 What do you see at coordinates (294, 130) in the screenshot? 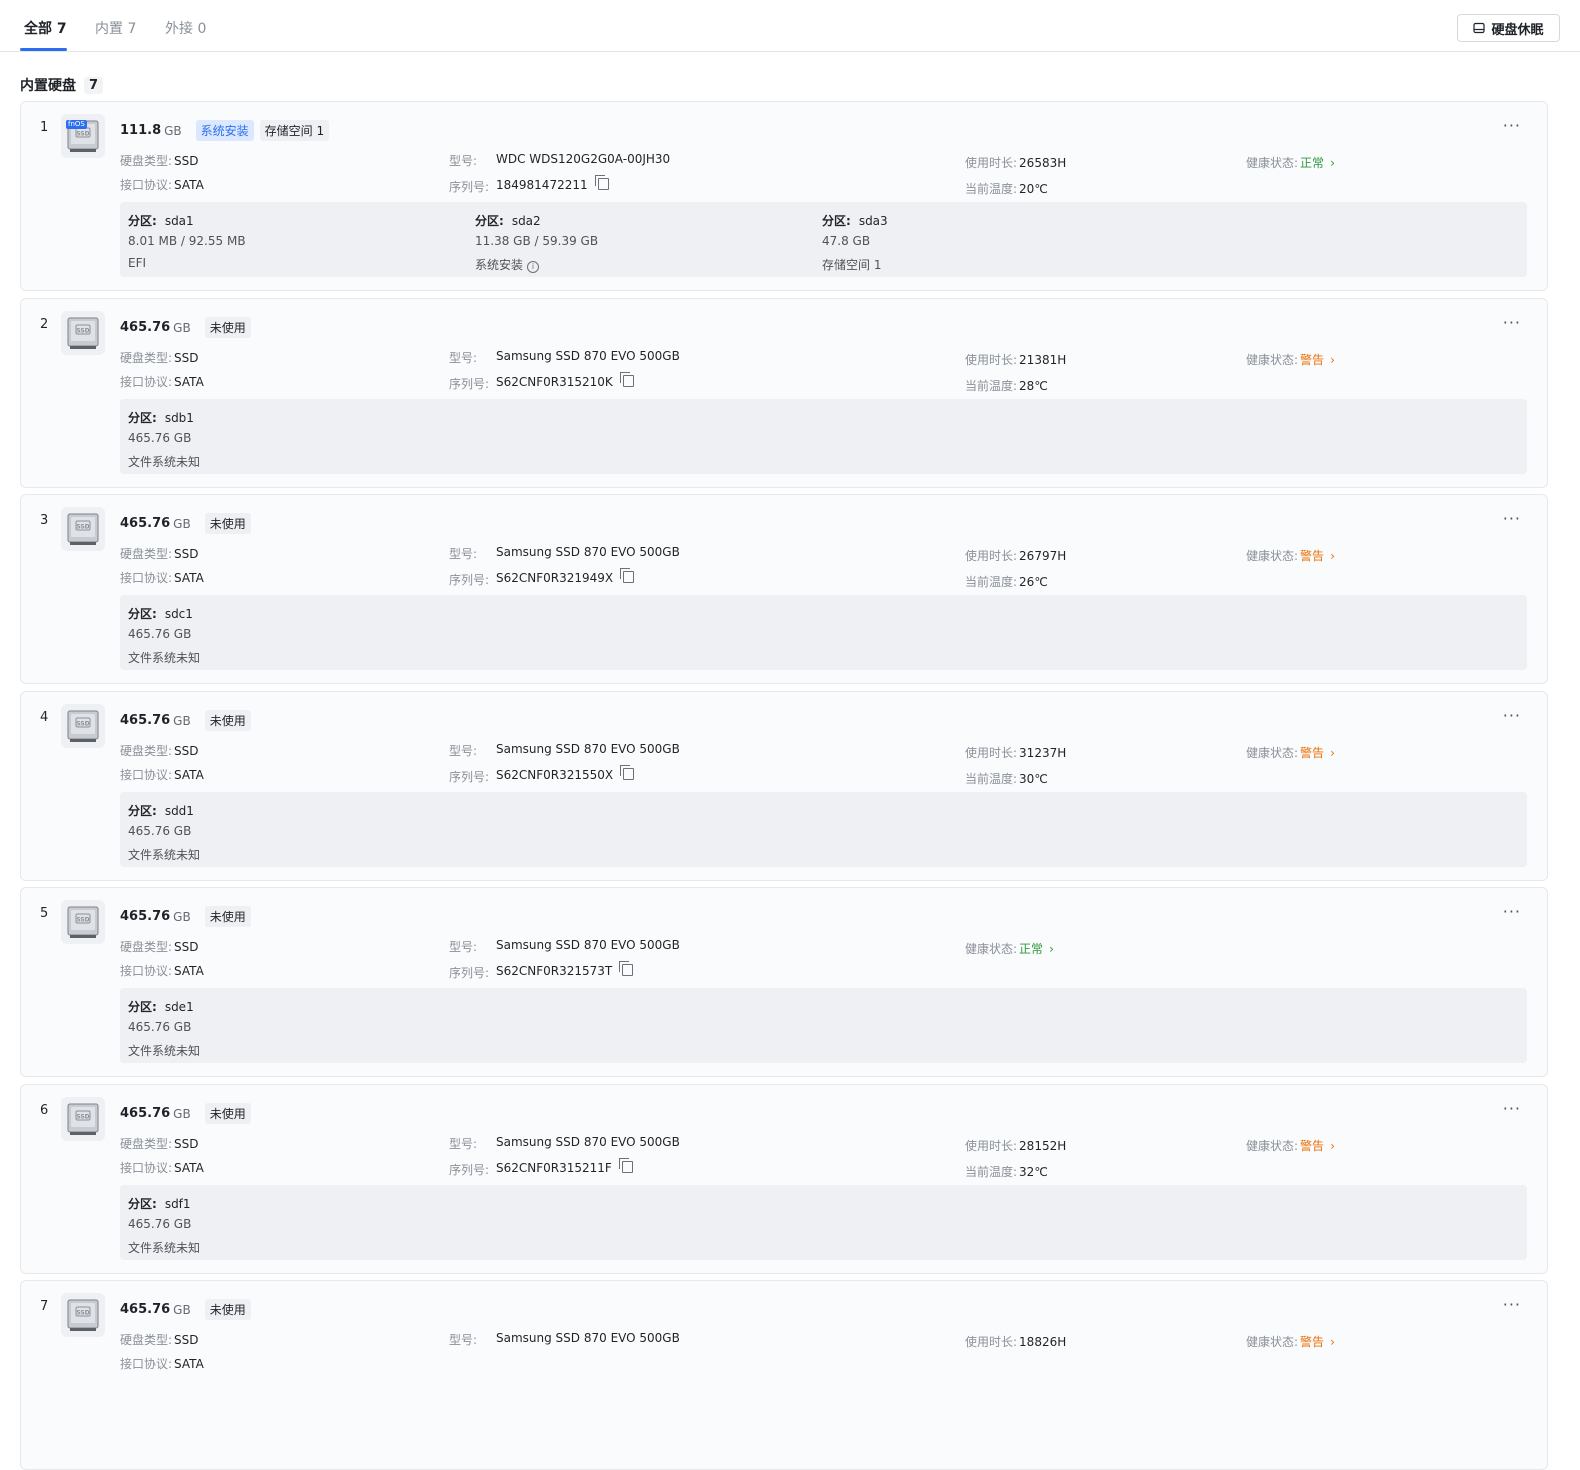
I see `status-badge: 存储空间 1` at bounding box center [294, 130].